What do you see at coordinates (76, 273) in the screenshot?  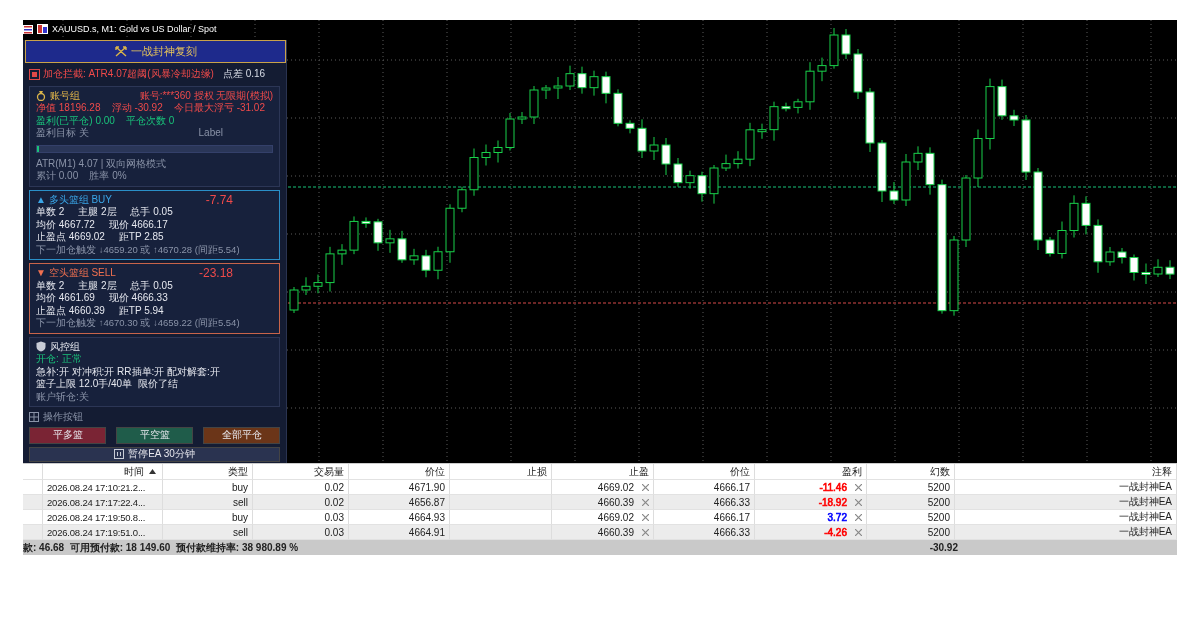 I see `basket-title: ▼ 空头篮组 SELL` at bounding box center [76, 273].